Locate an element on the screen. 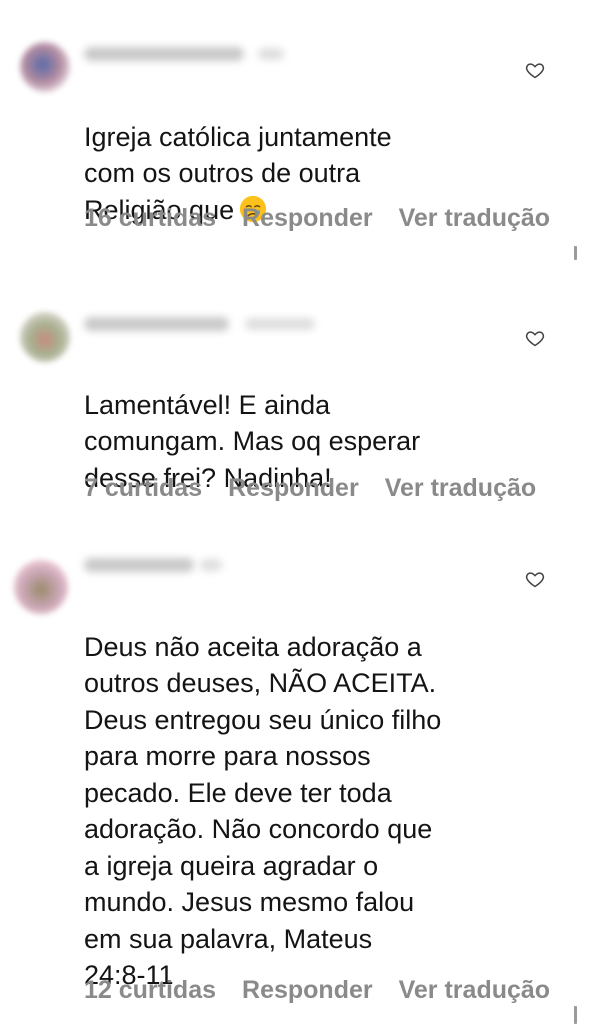 The height and width of the screenshot is (1024, 599). comment-meta: 12 curtidas Responder Ver tradução is located at coordinates (330, 990).